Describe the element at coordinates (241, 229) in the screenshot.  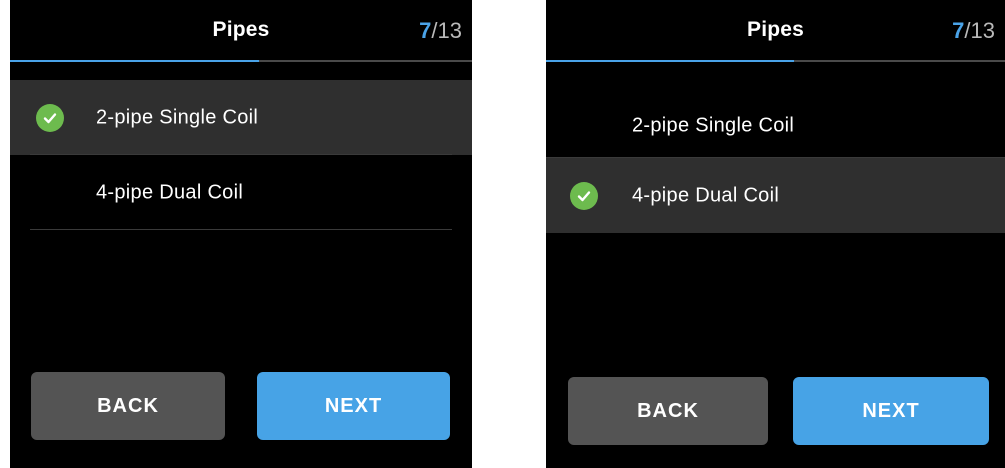
I see `divider` at that location.